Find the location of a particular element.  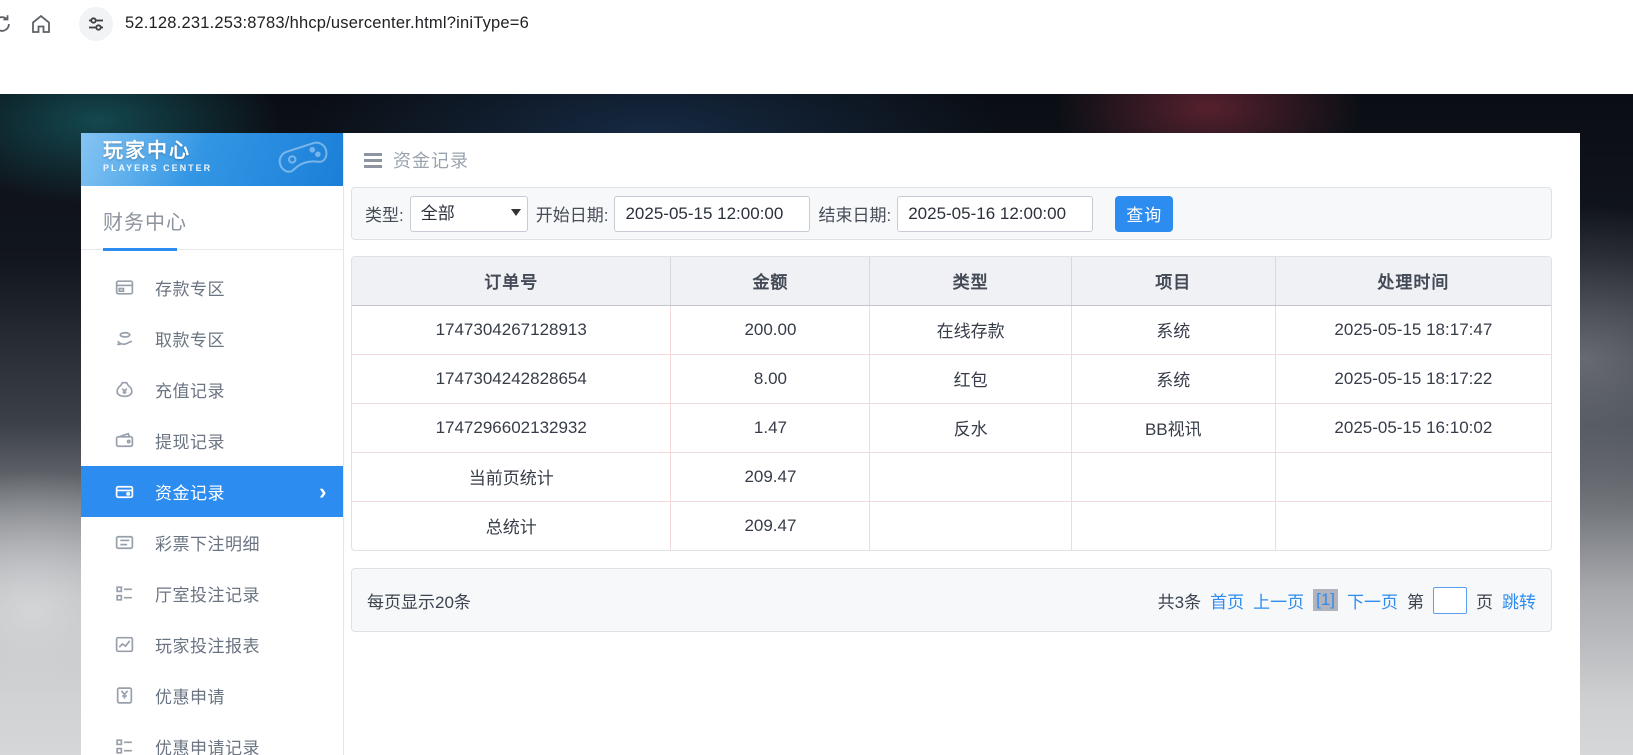

table-cell: 红包 is located at coordinates (970, 379).